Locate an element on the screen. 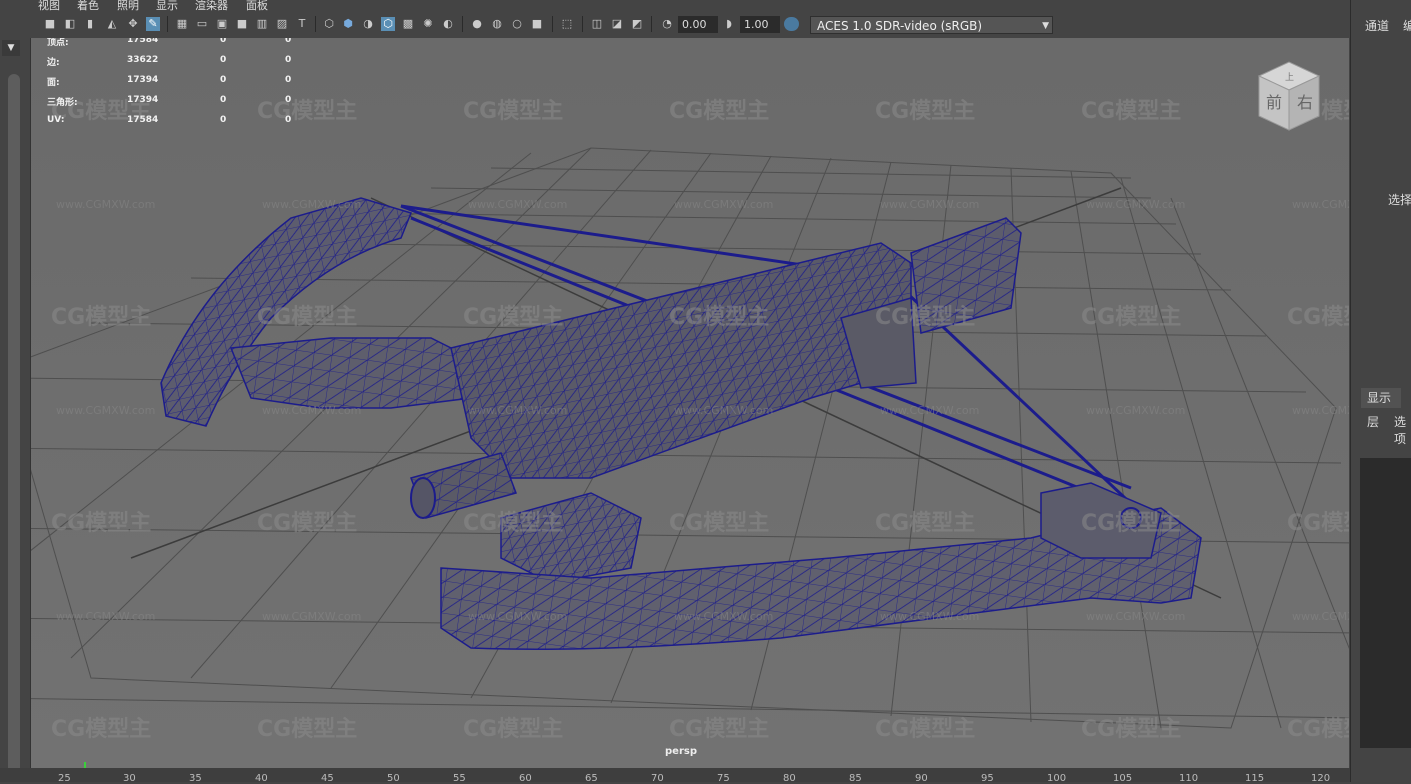  hud-row: 边: 33622 0 0 is located at coordinates (169, 61).